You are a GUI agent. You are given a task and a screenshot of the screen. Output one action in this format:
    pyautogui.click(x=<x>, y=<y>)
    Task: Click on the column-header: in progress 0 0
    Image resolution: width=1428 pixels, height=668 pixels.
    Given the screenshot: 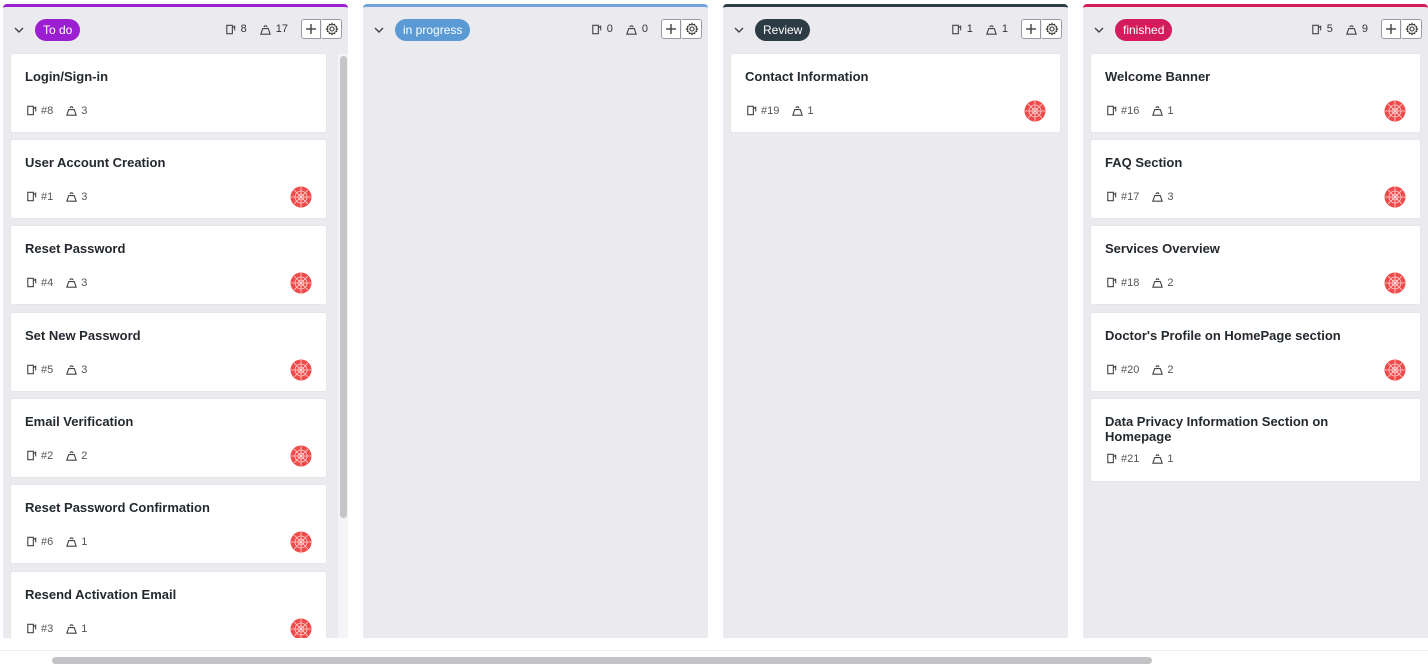 What is the action you would take?
    pyautogui.click(x=535, y=29)
    